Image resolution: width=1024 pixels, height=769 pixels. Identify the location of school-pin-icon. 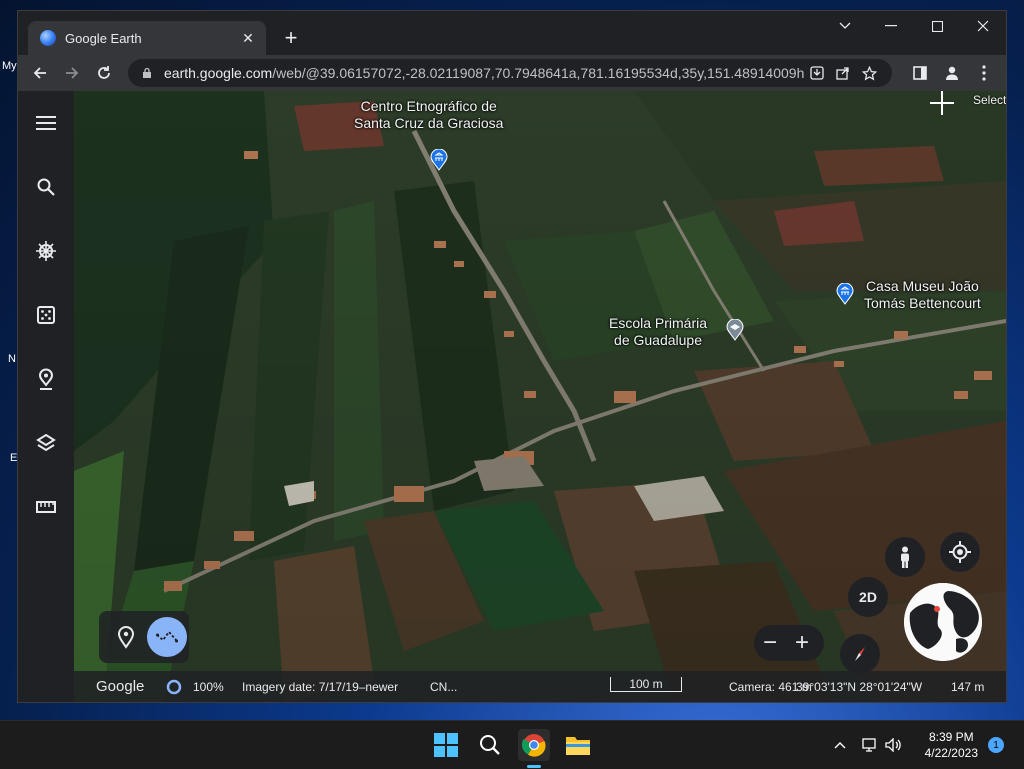
(735, 329).